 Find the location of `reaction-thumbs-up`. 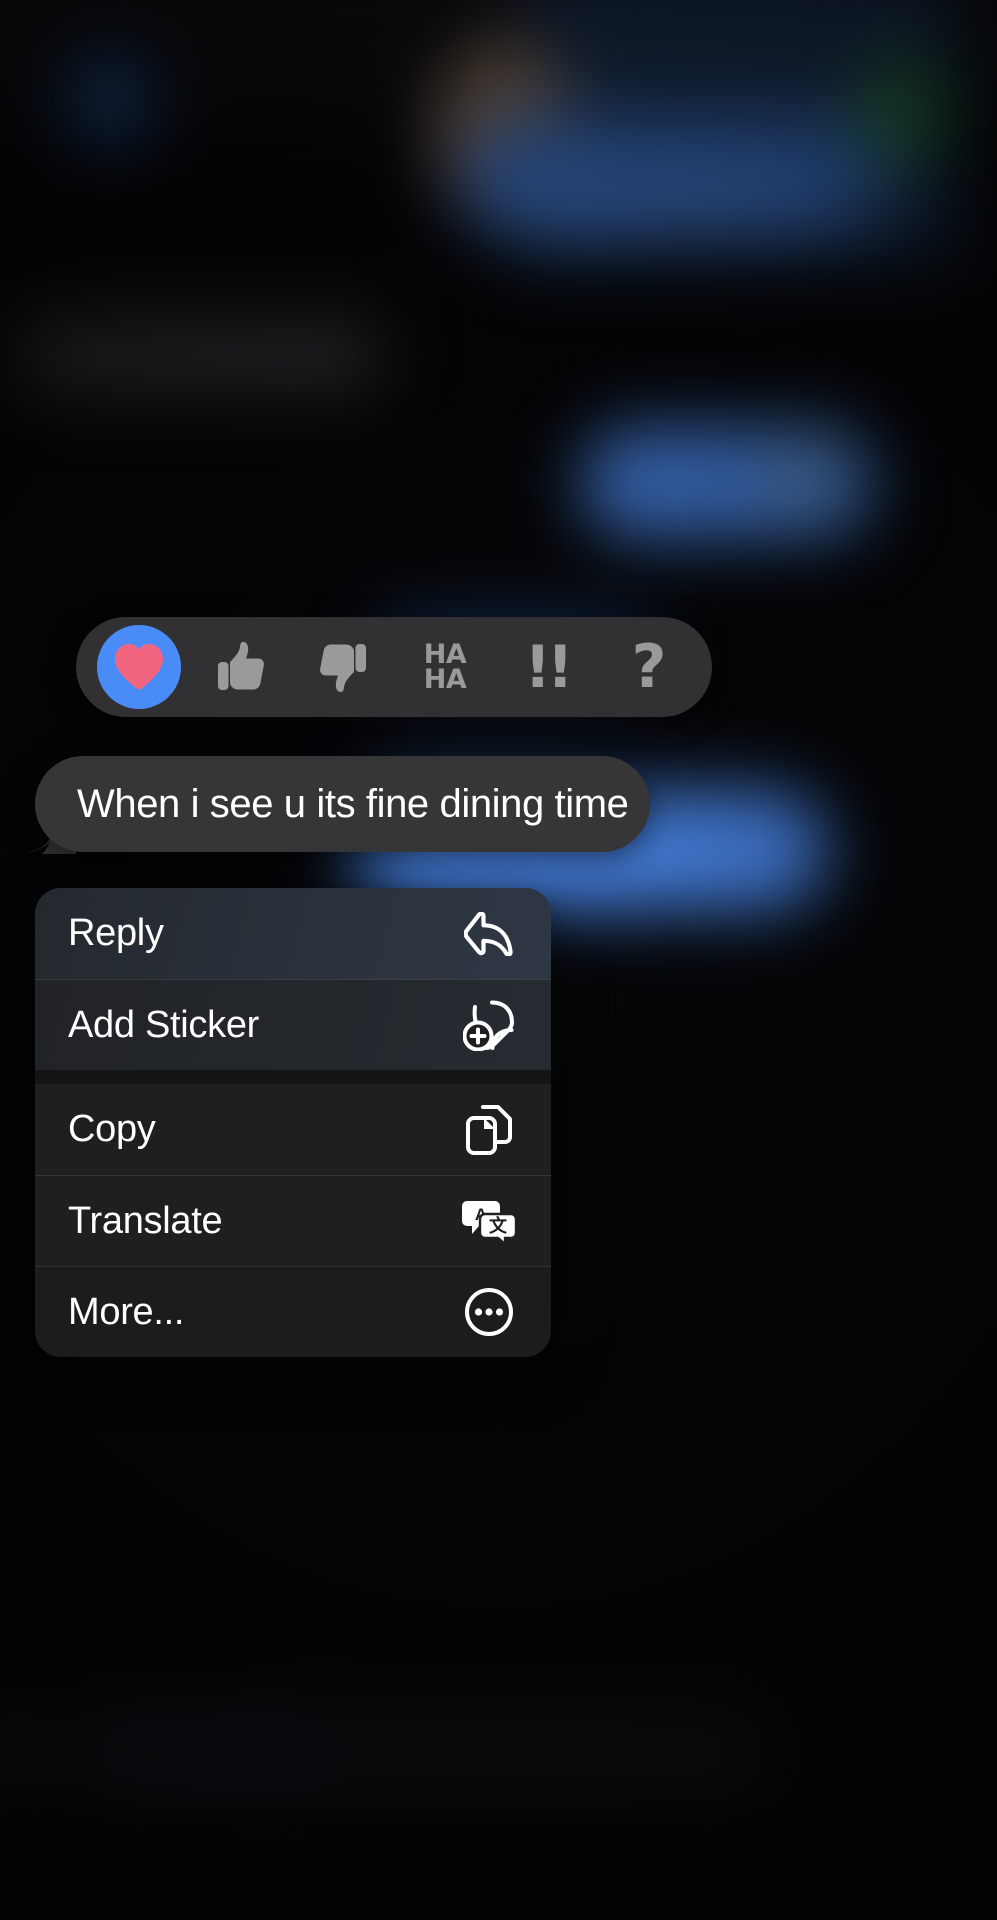

reaction-thumbs-up is located at coordinates (241, 667).